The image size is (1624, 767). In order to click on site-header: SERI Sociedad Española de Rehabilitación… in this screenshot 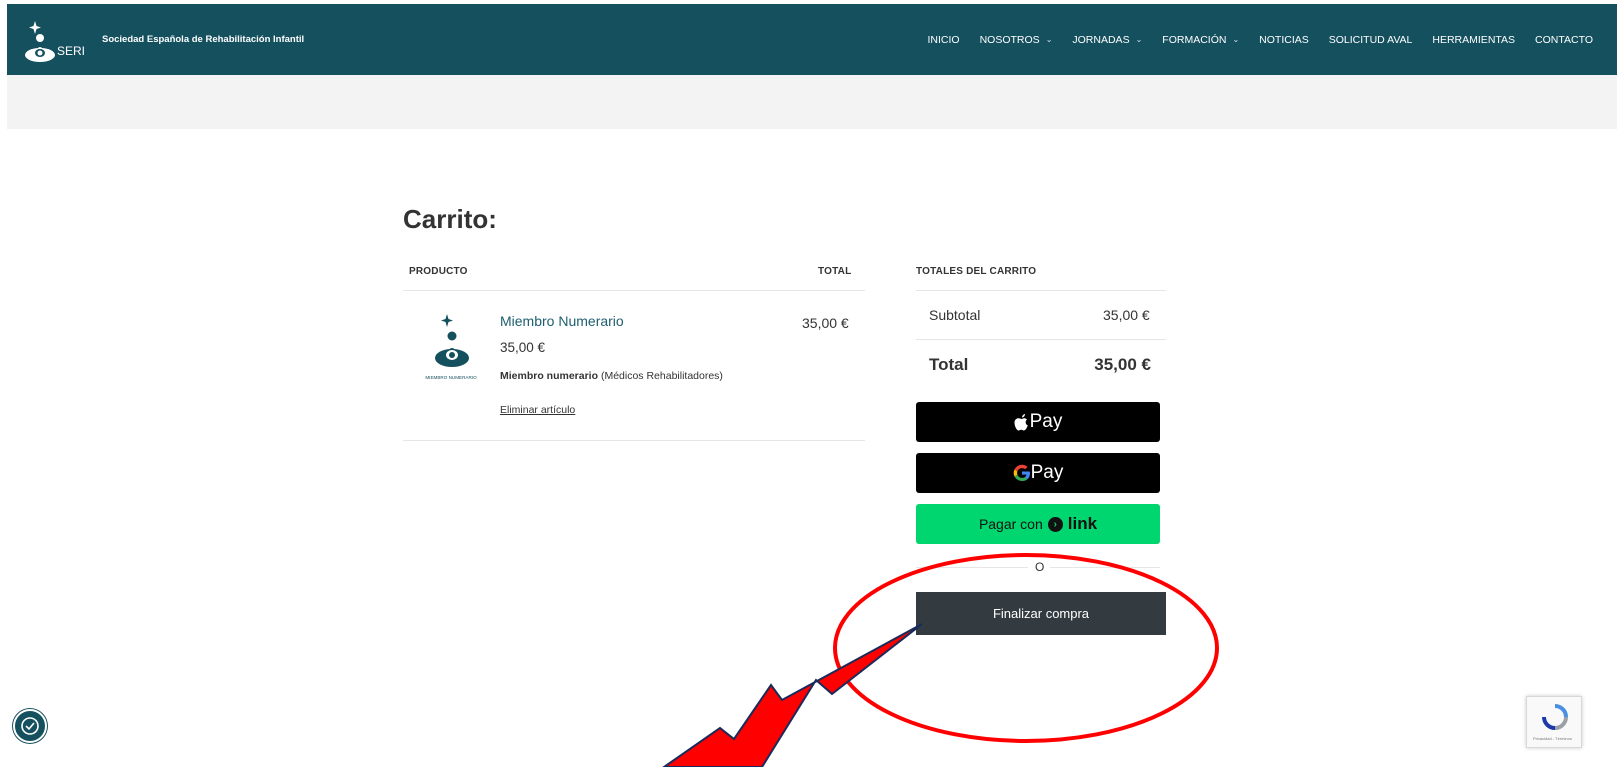, I will do `click(812, 39)`.